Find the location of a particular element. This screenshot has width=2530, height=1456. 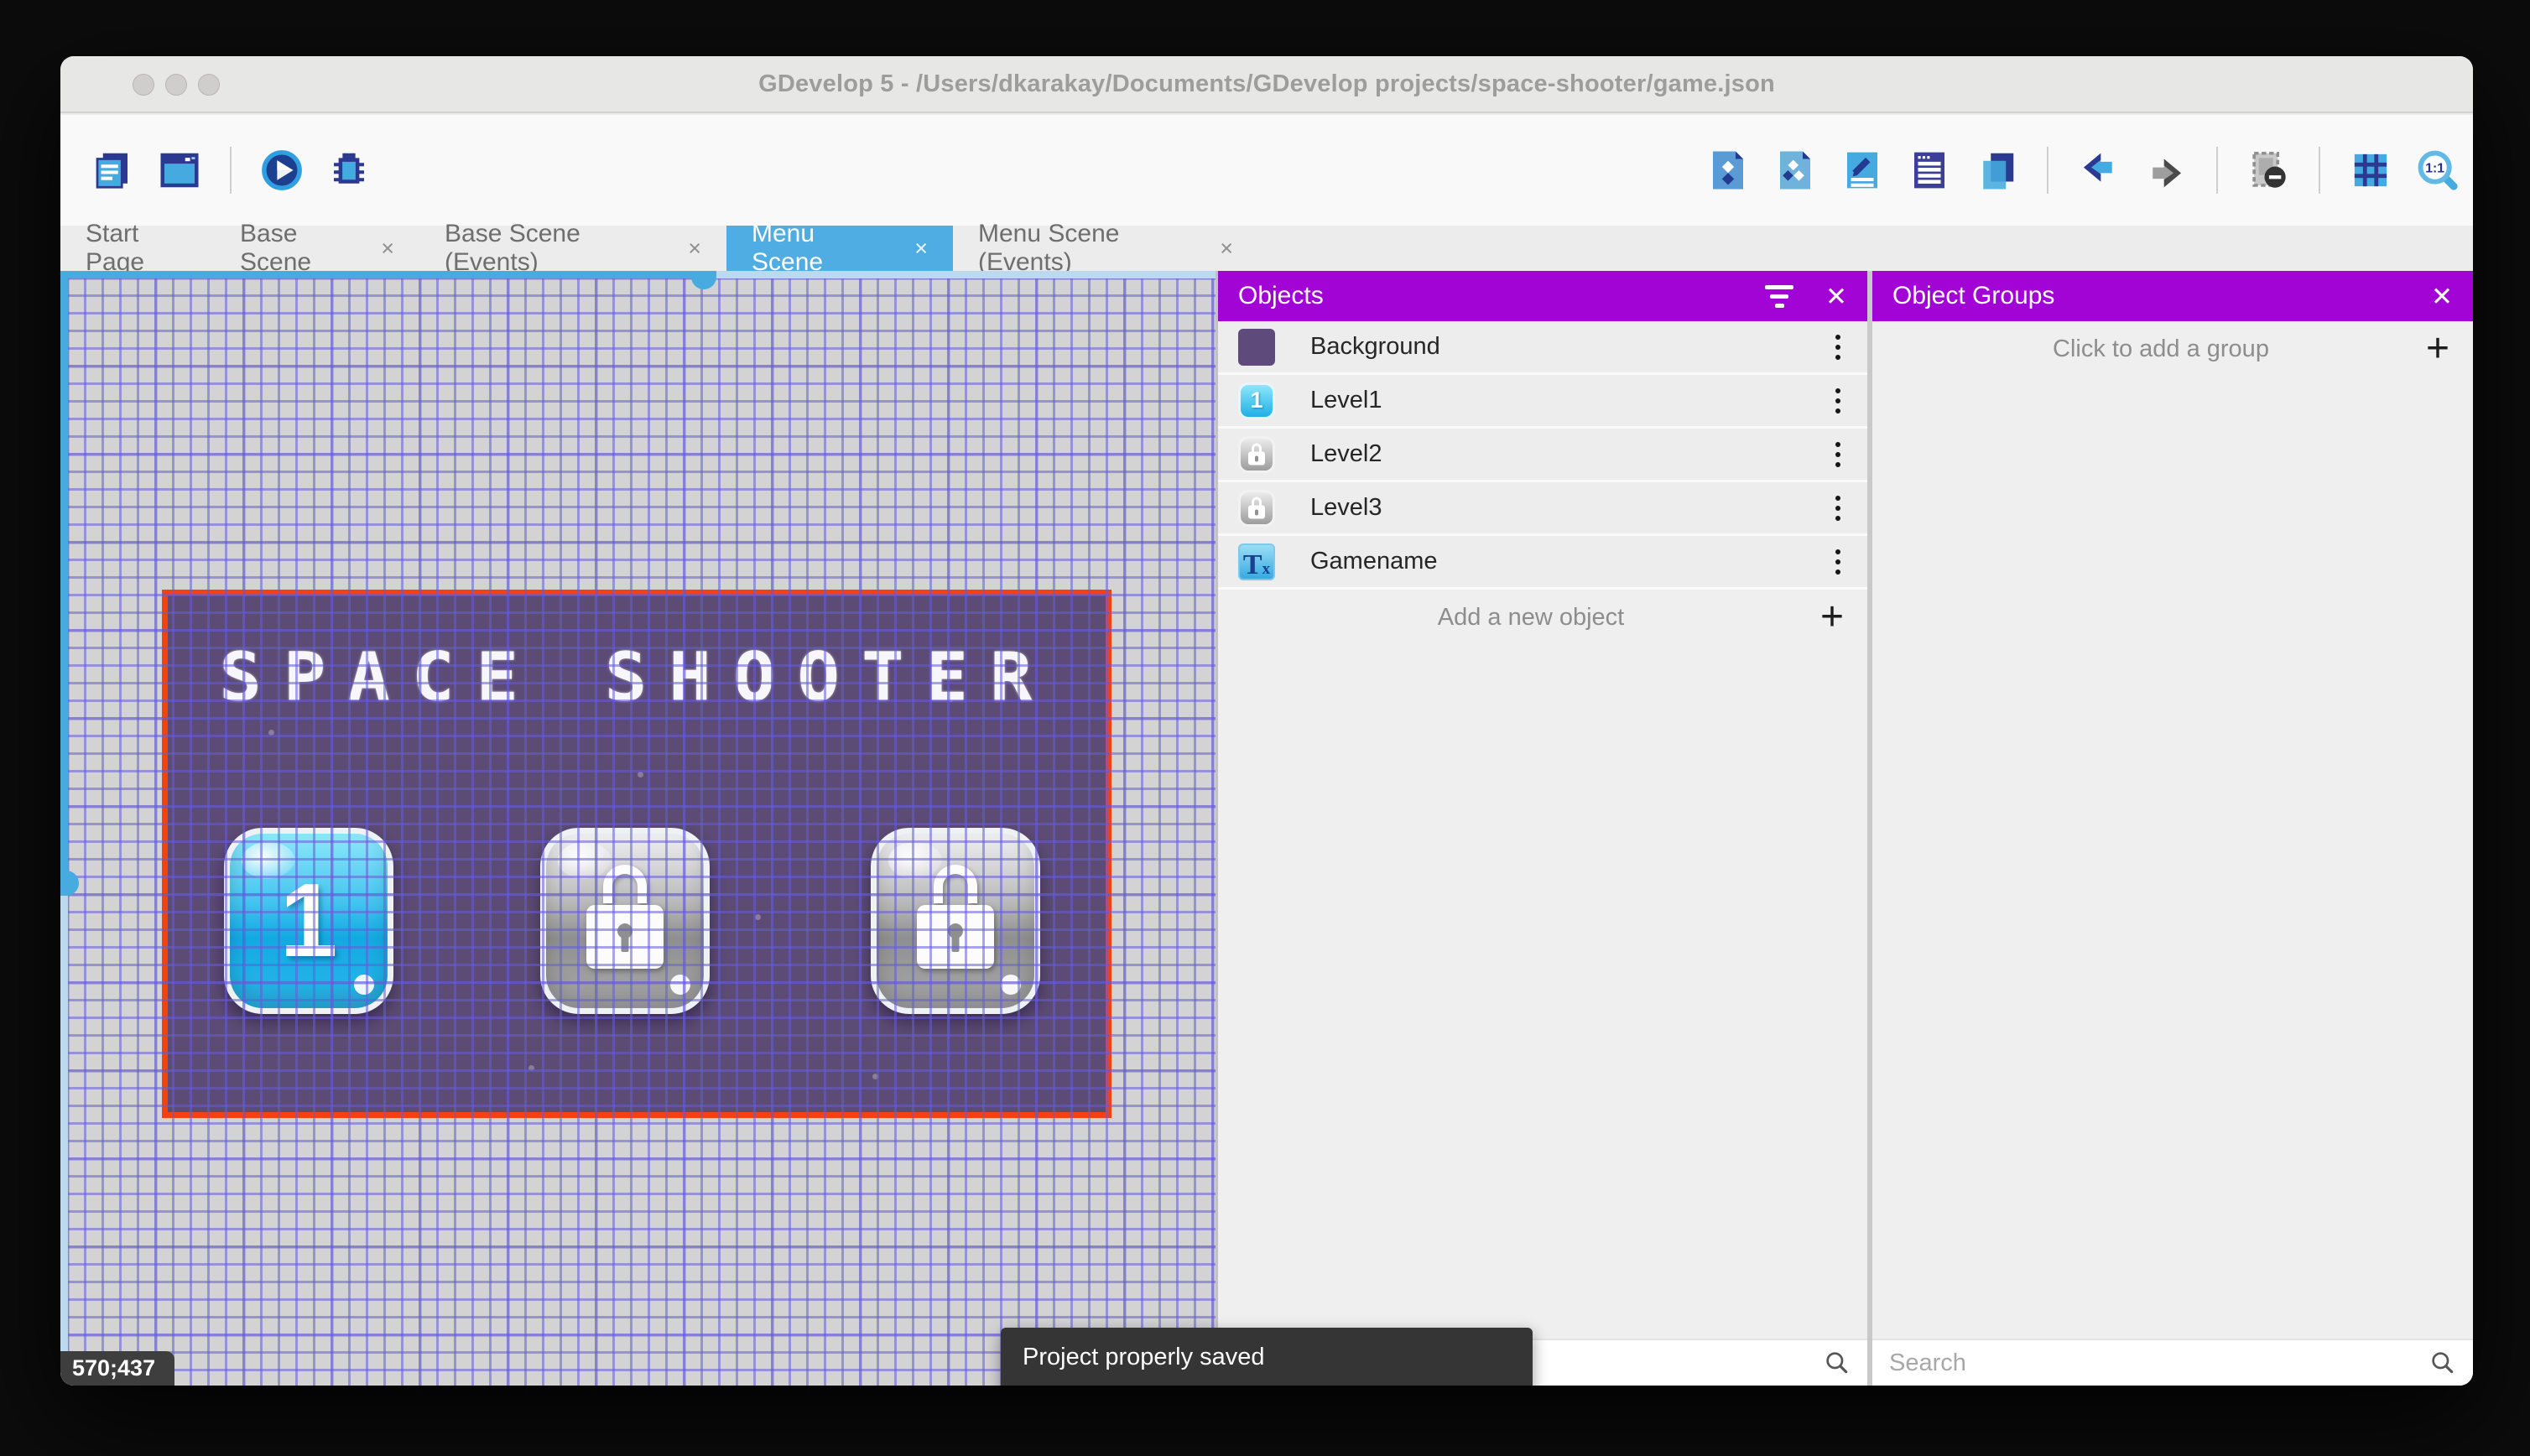

tab-start-page: Start Page is located at coordinates (137, 248).